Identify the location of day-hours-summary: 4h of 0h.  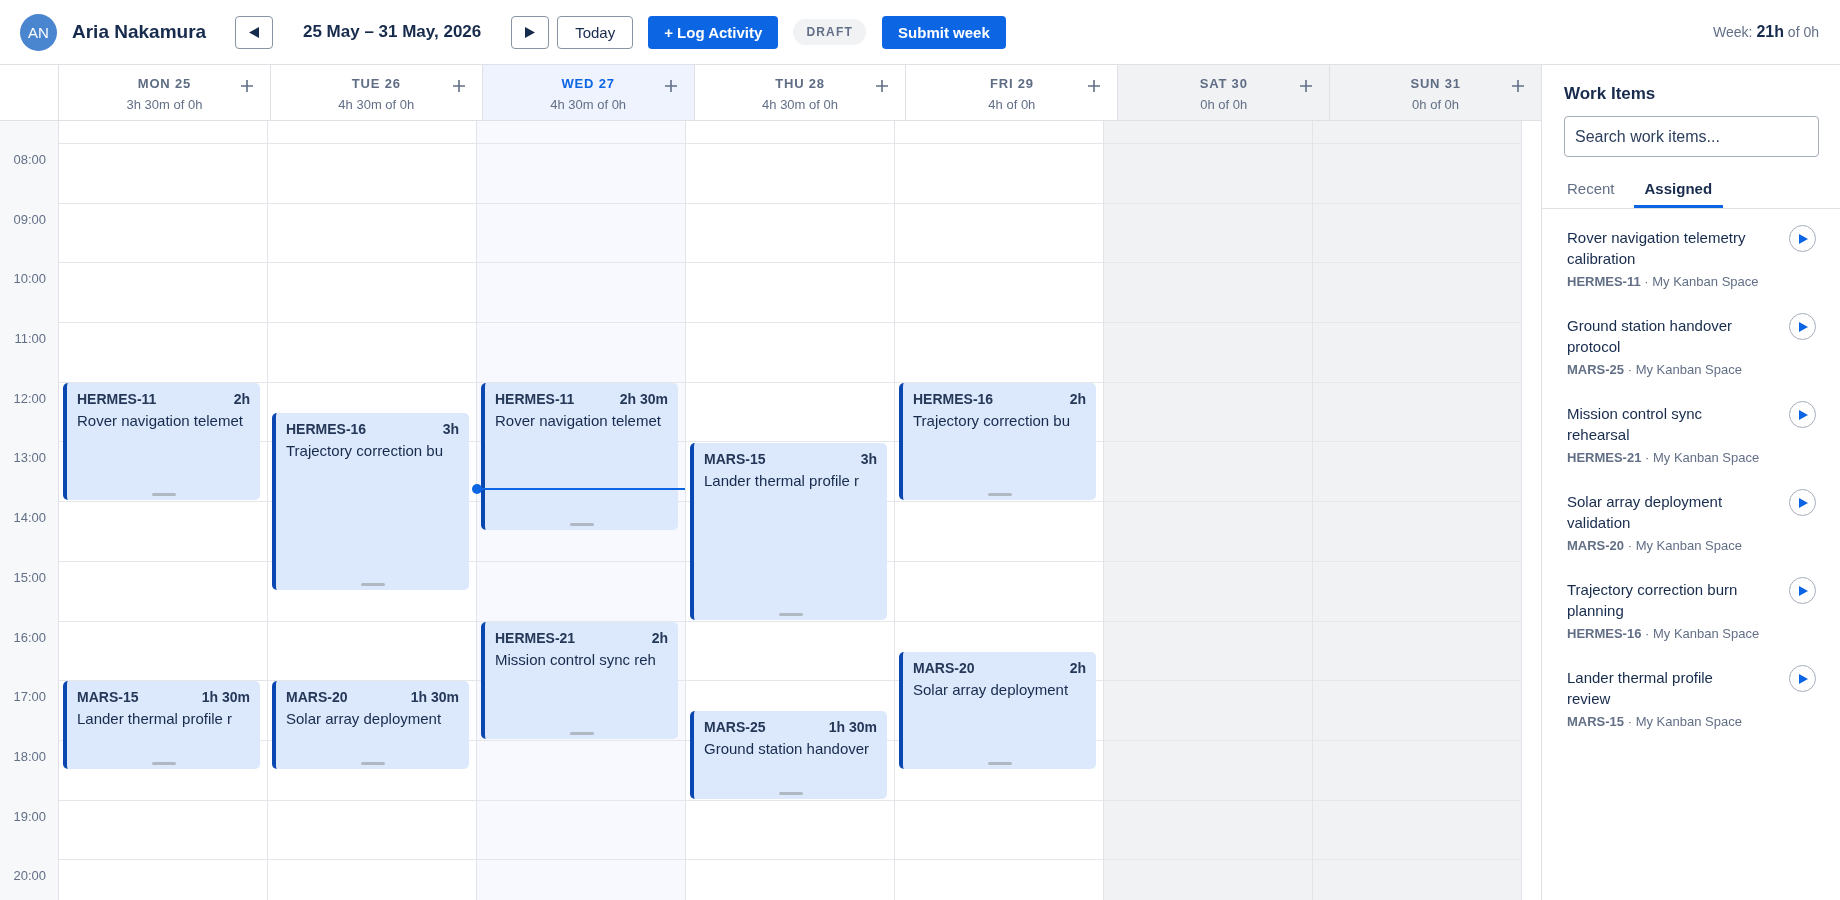
(1012, 104).